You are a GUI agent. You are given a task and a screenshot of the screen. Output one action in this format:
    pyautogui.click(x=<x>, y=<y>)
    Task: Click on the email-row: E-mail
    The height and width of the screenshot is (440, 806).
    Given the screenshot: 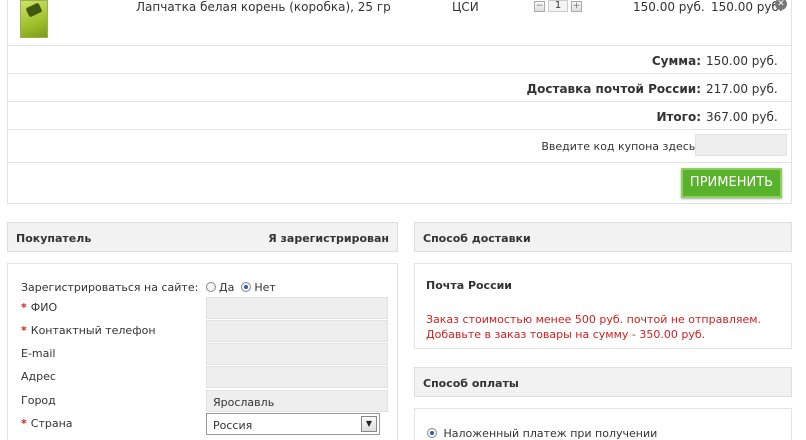 What is the action you would take?
    pyautogui.click(x=204, y=354)
    